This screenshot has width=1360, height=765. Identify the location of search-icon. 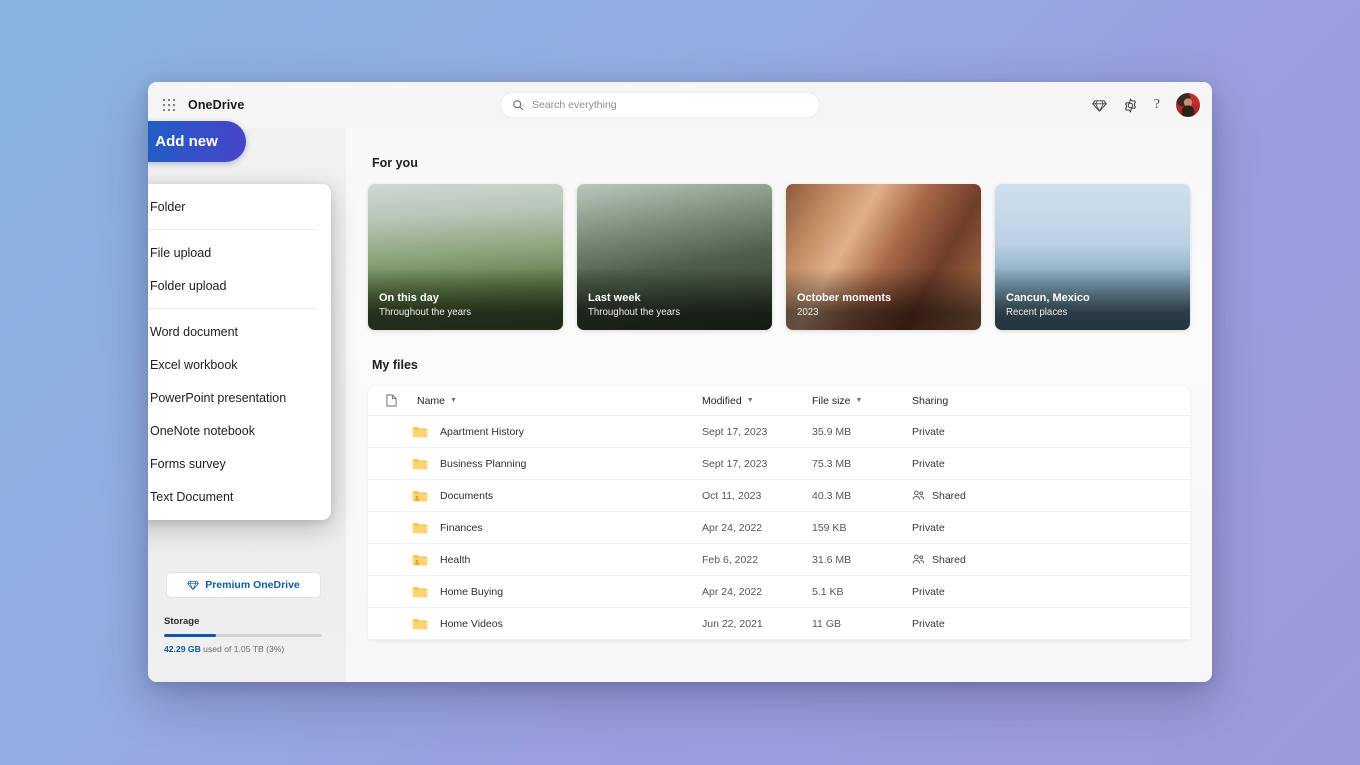
(518, 105).